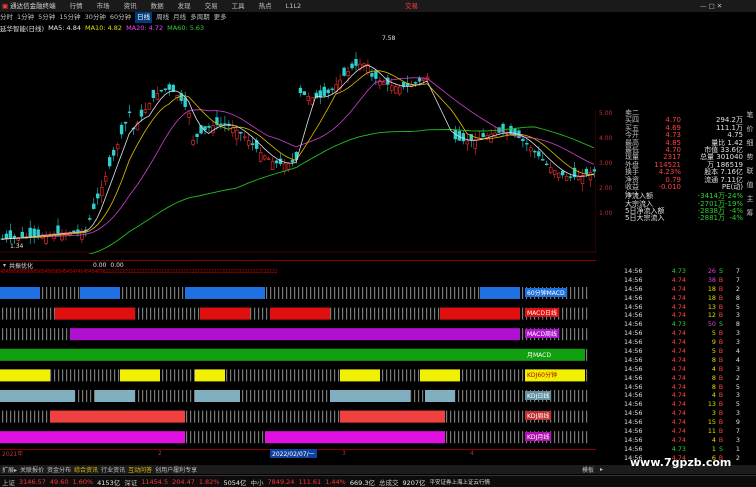 The image size is (756, 487). Describe the element at coordinates (684, 289) in the screenshot. I see `tick-row: 14:56 4.74 18 B 2` at that location.